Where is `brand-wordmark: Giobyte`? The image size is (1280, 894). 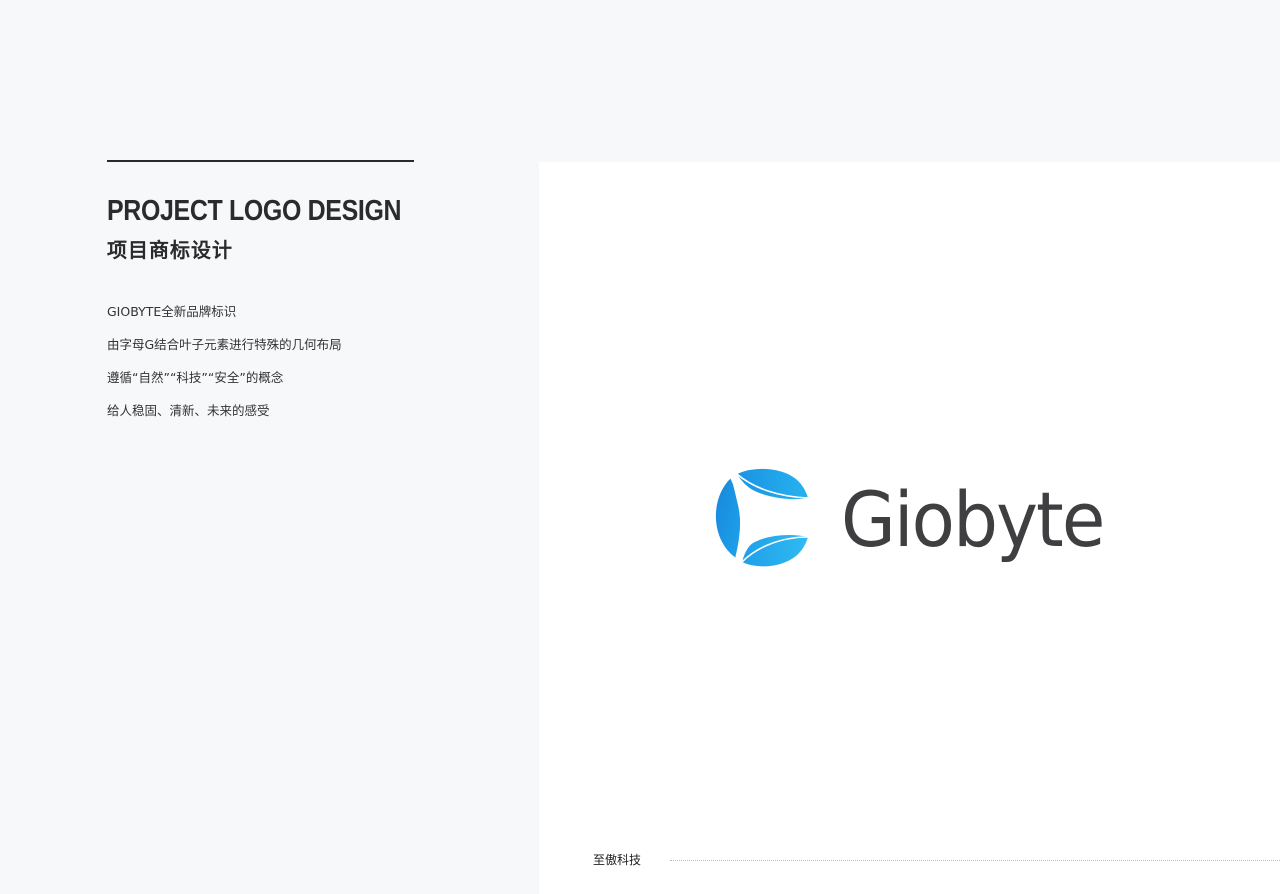
brand-wordmark: Giobyte is located at coordinates (973, 519).